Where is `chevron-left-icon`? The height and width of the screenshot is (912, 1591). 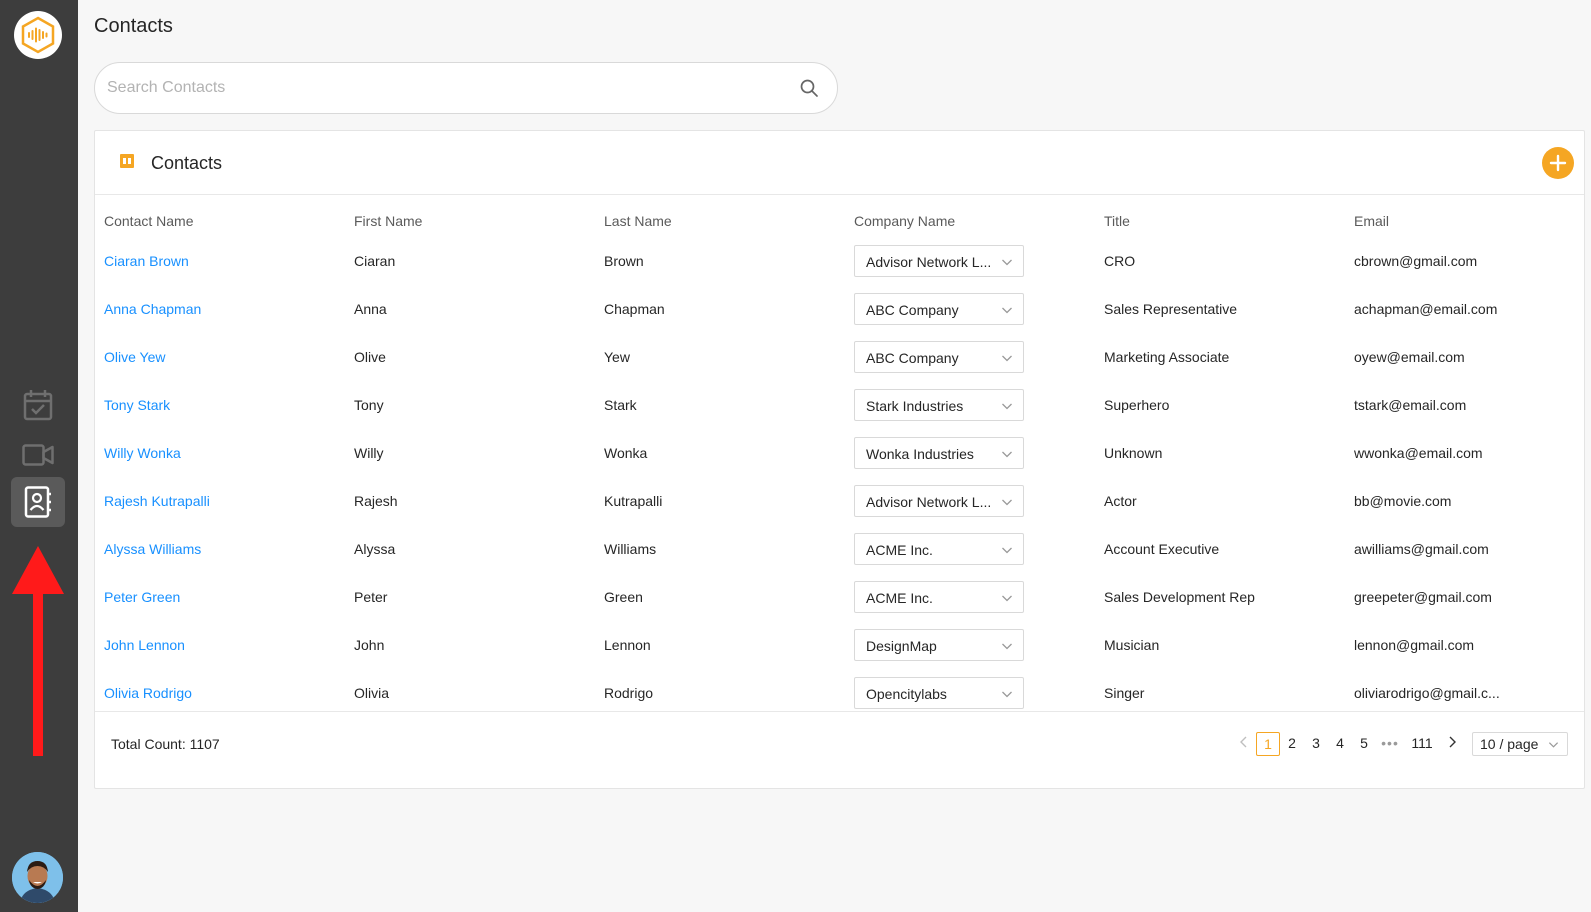 chevron-left-icon is located at coordinates (1243, 742).